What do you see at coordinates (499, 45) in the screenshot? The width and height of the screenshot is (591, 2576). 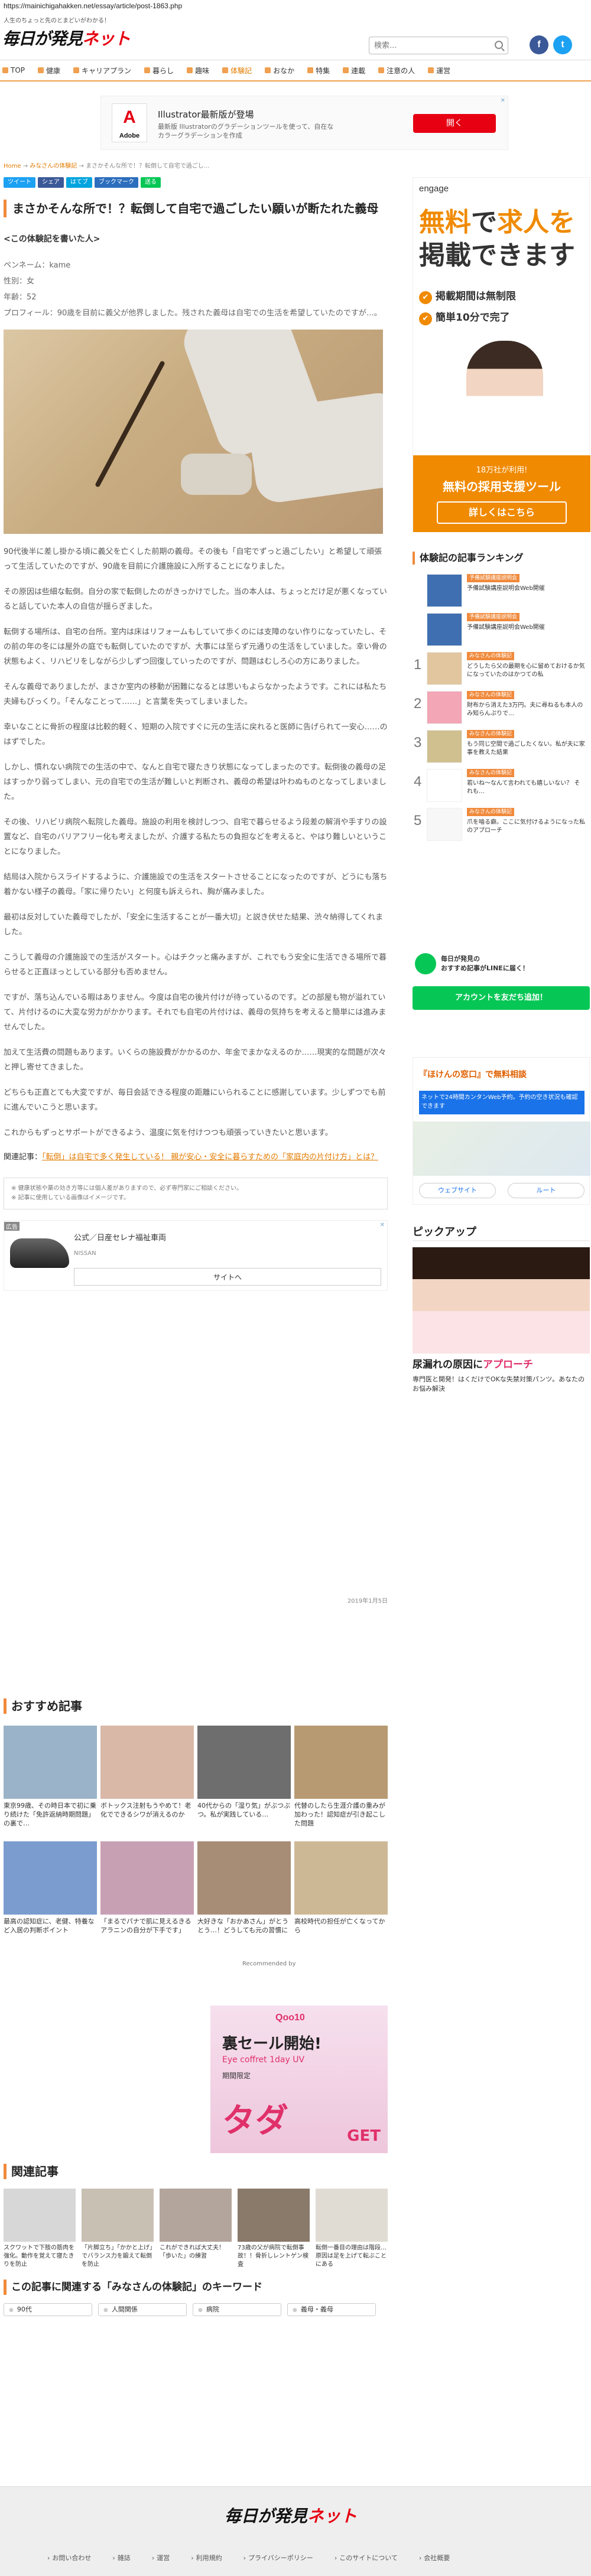 I see `search-icon` at bounding box center [499, 45].